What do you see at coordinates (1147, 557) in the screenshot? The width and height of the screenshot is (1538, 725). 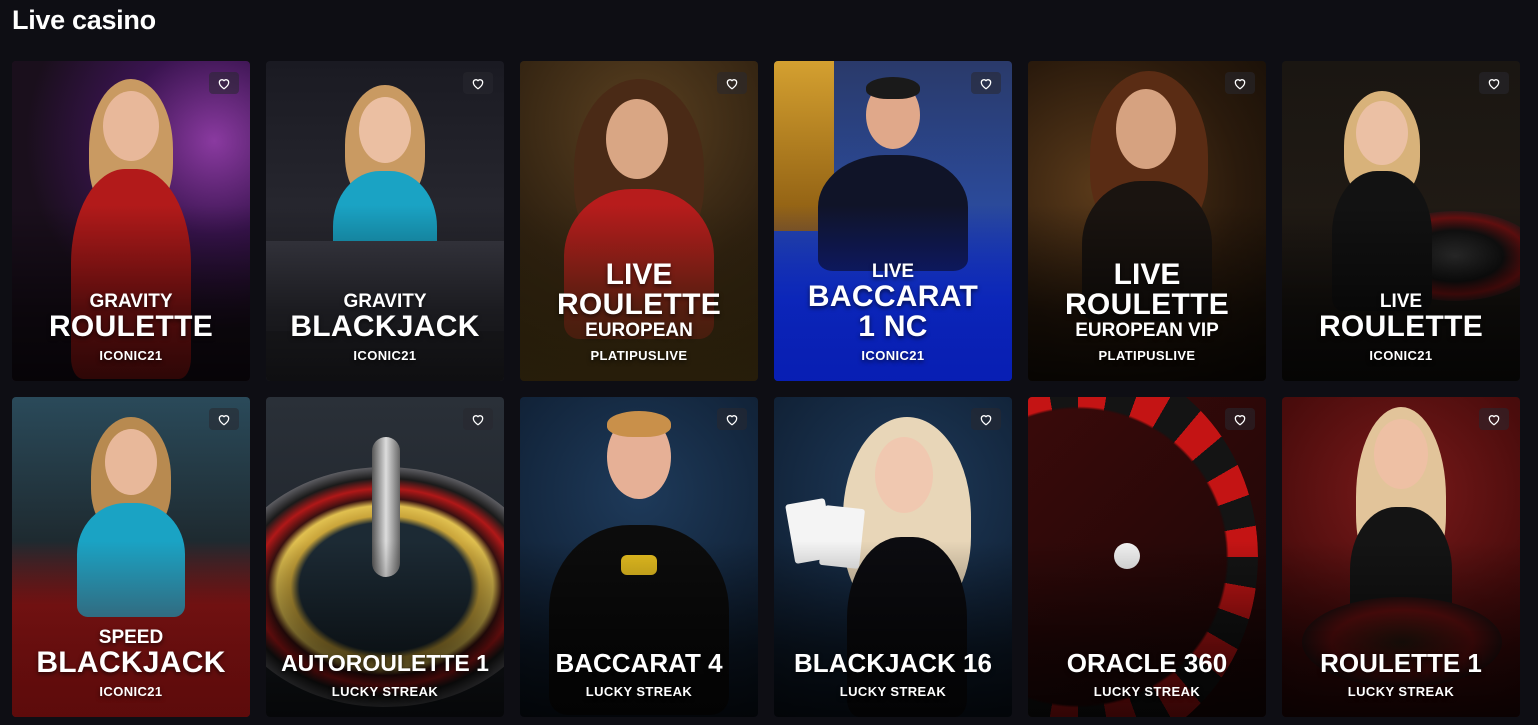 I see `game-tile-oracle-360: ORACLE 360 LUCKY STREAK` at bounding box center [1147, 557].